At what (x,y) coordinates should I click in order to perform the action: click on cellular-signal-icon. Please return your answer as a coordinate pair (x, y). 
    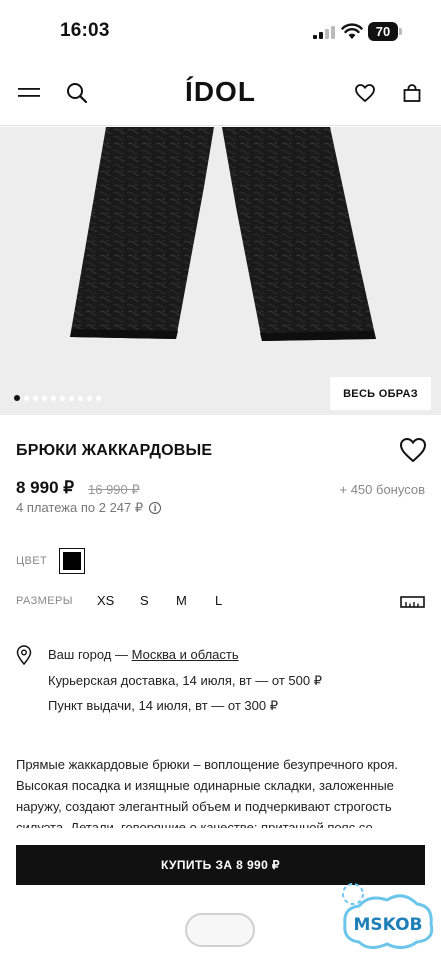
    Looking at the image, I should click on (324, 32).